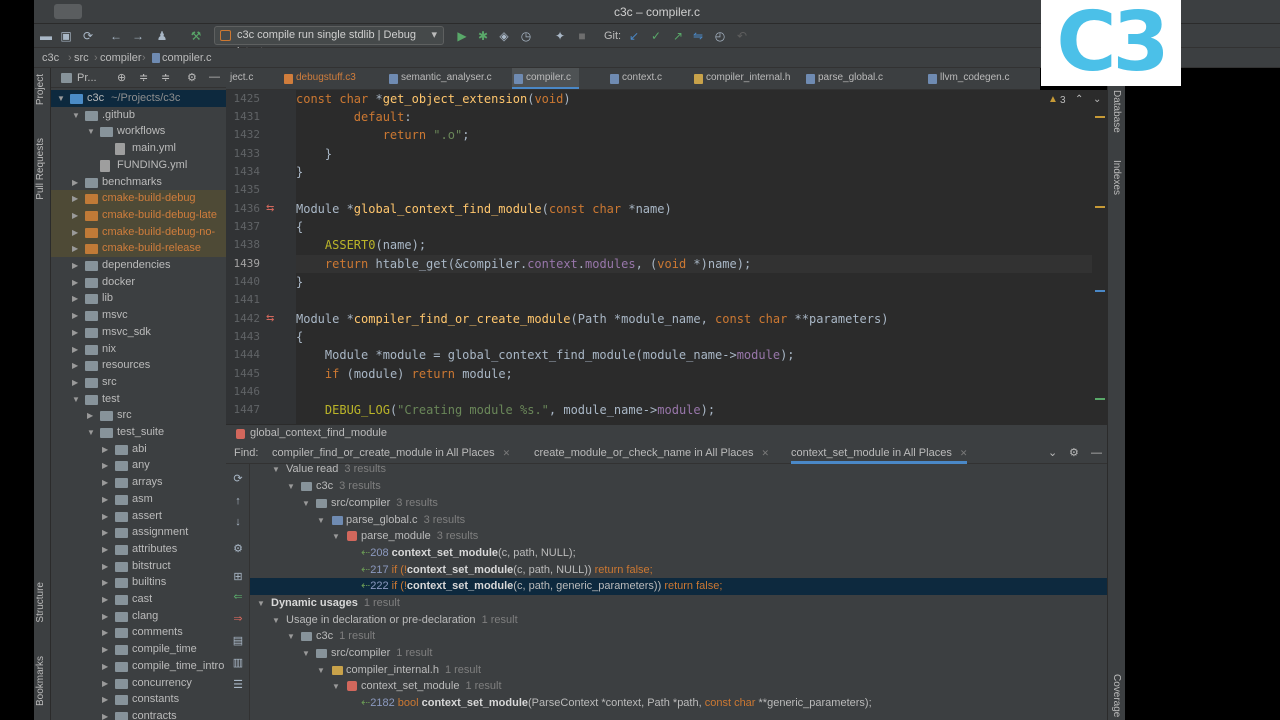 Image resolution: width=1280 pixels, height=720 pixels. What do you see at coordinates (720, 36) in the screenshot?
I see `history-clock-icon: ◴` at bounding box center [720, 36].